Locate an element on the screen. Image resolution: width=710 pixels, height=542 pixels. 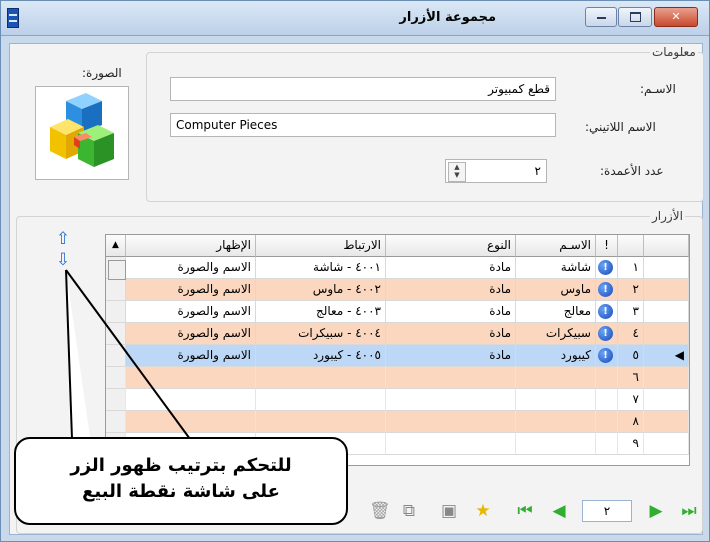
callout-line-2: على شاشة نقطة البيع is located at coordinates (181, 491).